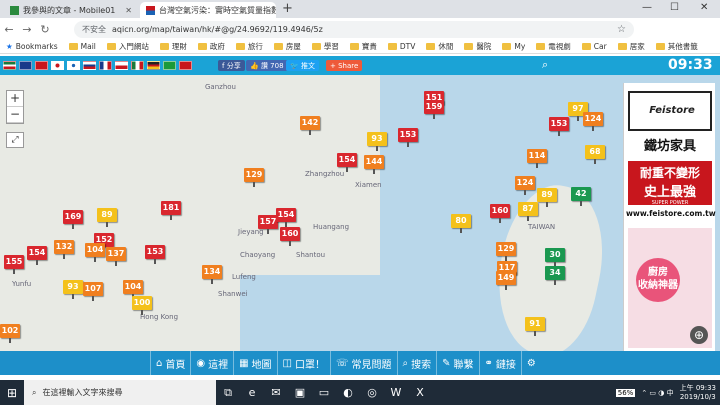  I want to click on bookmark-folder: 休閒, so click(439, 46).